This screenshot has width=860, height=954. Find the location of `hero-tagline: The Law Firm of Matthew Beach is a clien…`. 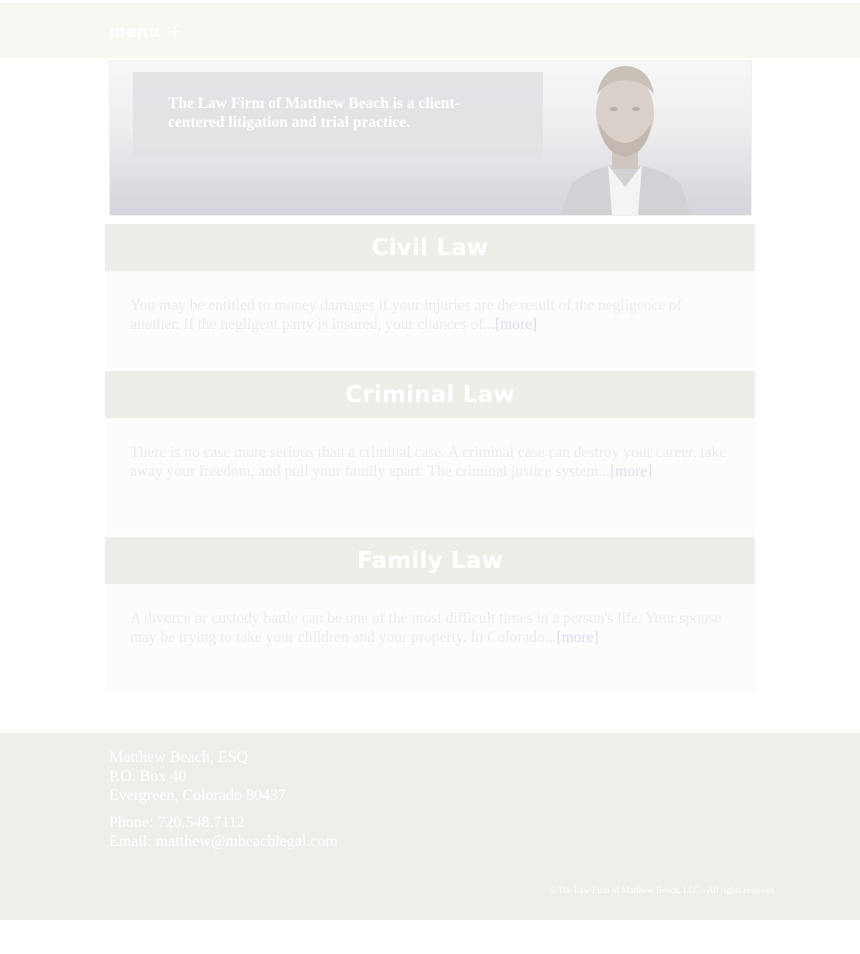

hero-tagline: The Law Firm of Matthew Beach is a clien… is located at coordinates (314, 113).